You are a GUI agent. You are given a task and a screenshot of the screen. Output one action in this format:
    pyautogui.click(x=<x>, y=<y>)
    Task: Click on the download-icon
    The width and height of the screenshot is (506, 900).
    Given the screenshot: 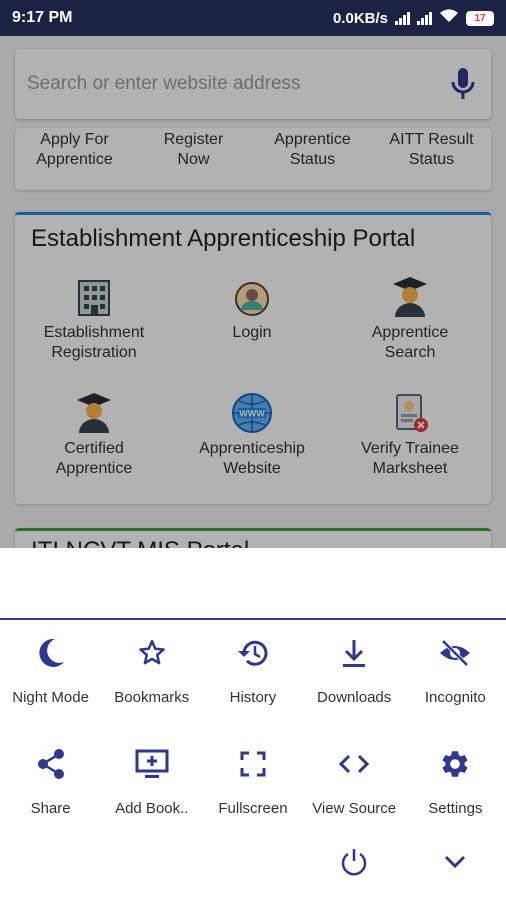 What is the action you would take?
    pyautogui.click(x=354, y=653)
    